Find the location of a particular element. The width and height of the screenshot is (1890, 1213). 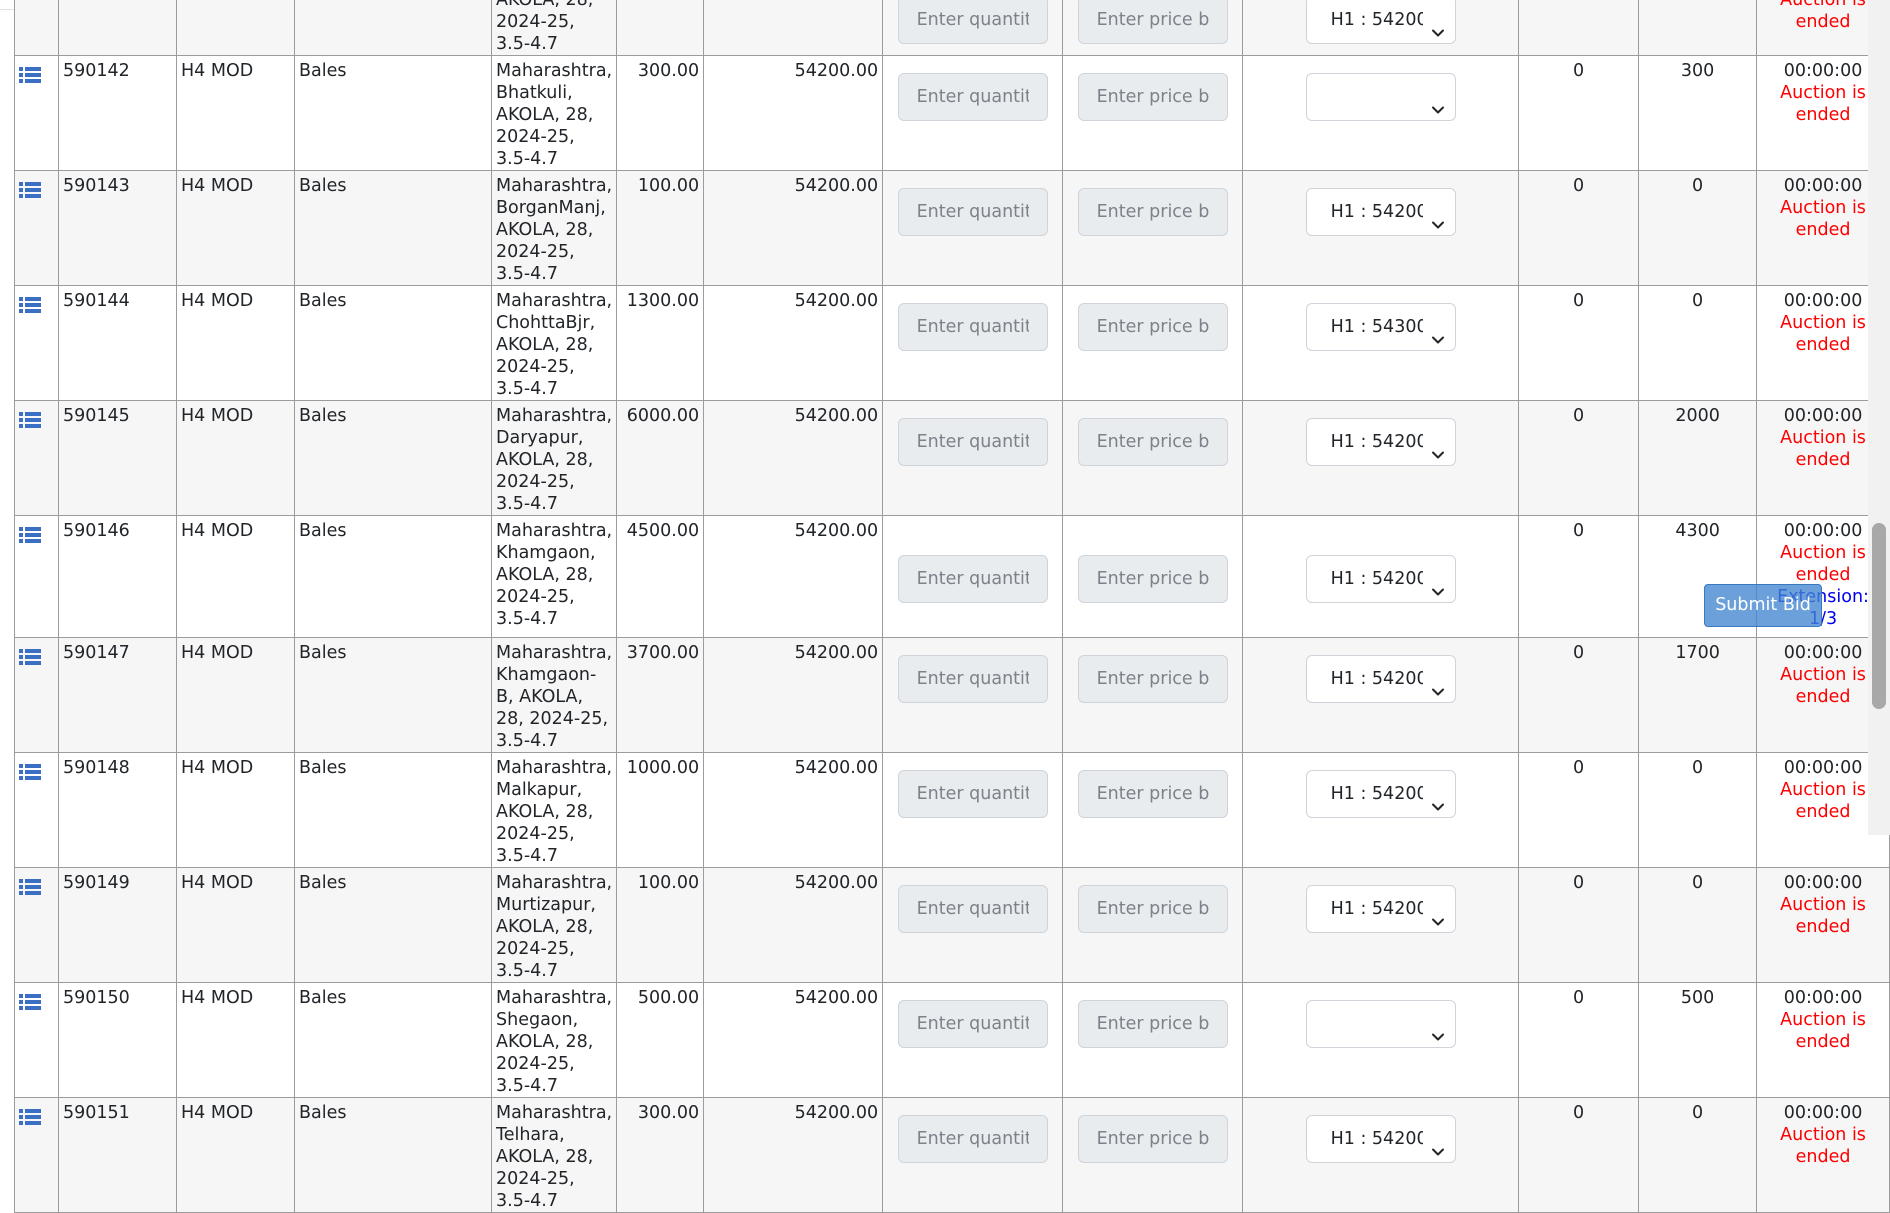

lot-id is located at coordinates (117, 28).